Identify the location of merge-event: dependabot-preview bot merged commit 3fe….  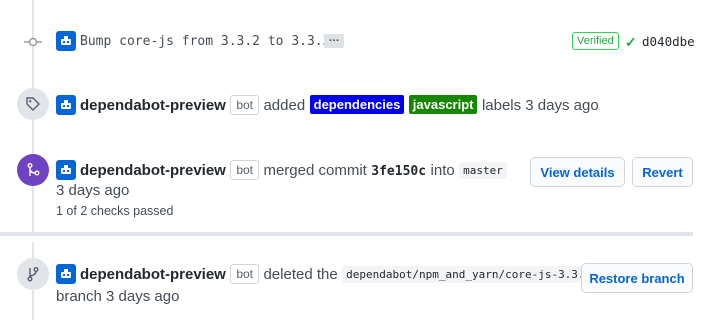
(293, 170).